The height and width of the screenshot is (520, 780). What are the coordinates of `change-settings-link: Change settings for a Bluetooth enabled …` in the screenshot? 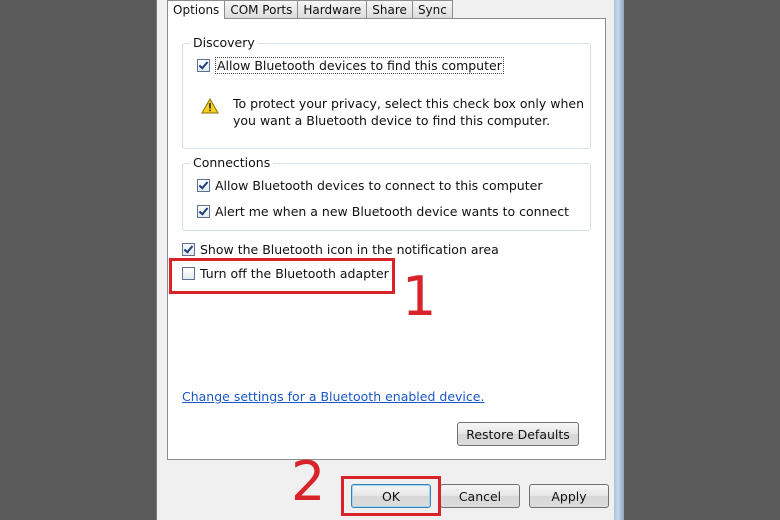 It's located at (333, 396).